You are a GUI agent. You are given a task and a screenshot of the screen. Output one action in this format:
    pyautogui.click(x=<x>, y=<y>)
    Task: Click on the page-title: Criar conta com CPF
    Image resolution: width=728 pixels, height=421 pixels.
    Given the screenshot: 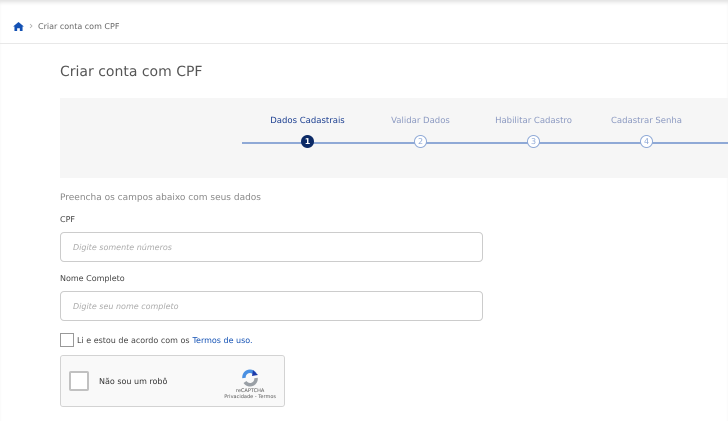 What is the action you would take?
    pyautogui.click(x=132, y=72)
    